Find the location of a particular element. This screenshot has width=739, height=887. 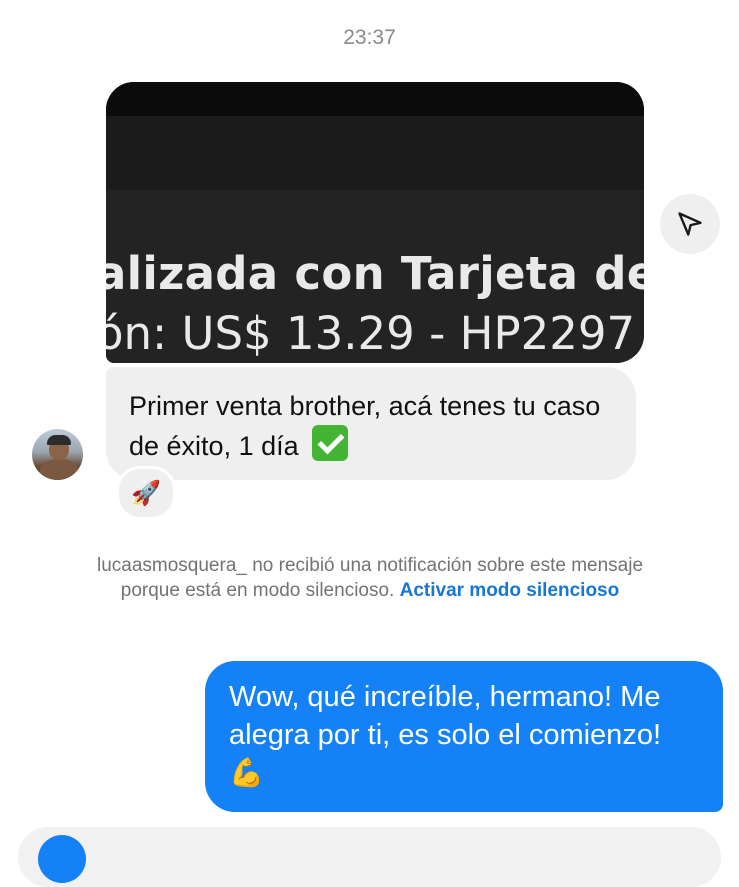

flexed-biceps-icon: 💪 is located at coordinates (246, 772).